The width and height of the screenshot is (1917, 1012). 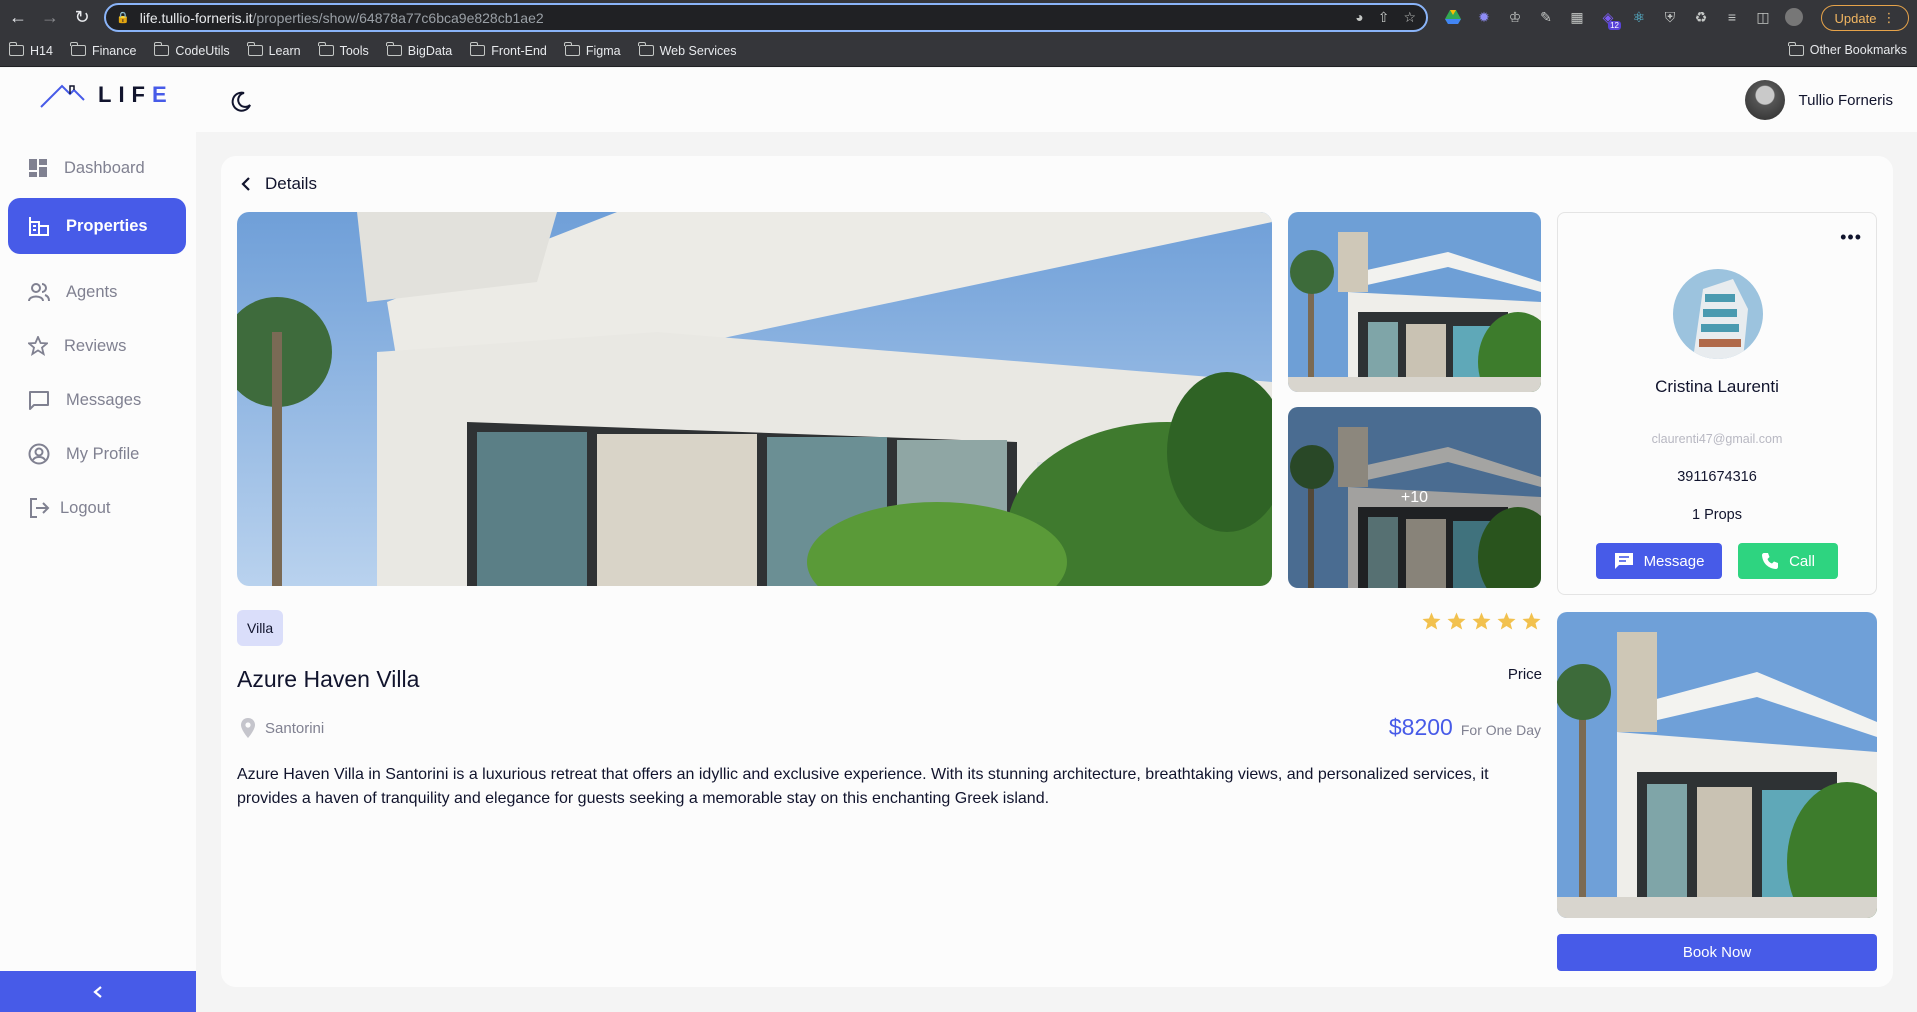 What do you see at coordinates (18, 17) in the screenshot?
I see `back-arrow-icon: ←` at bounding box center [18, 17].